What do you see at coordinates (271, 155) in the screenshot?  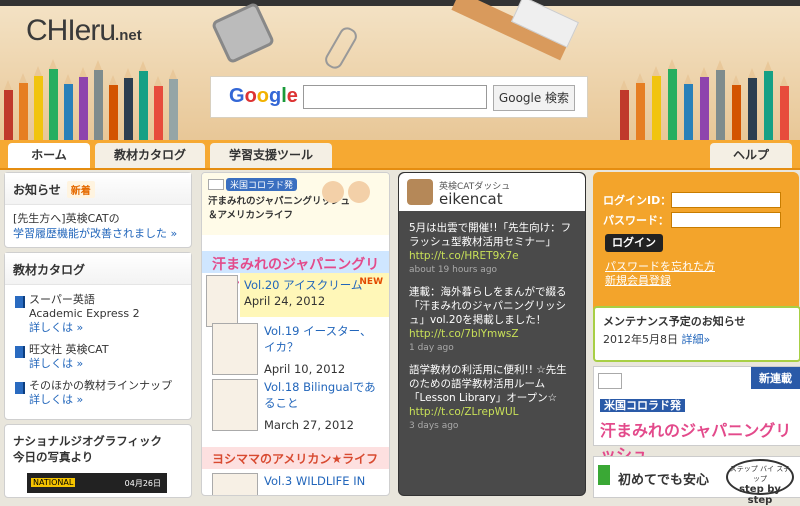 I see `tab-tools: 学習支援ツール` at bounding box center [271, 155].